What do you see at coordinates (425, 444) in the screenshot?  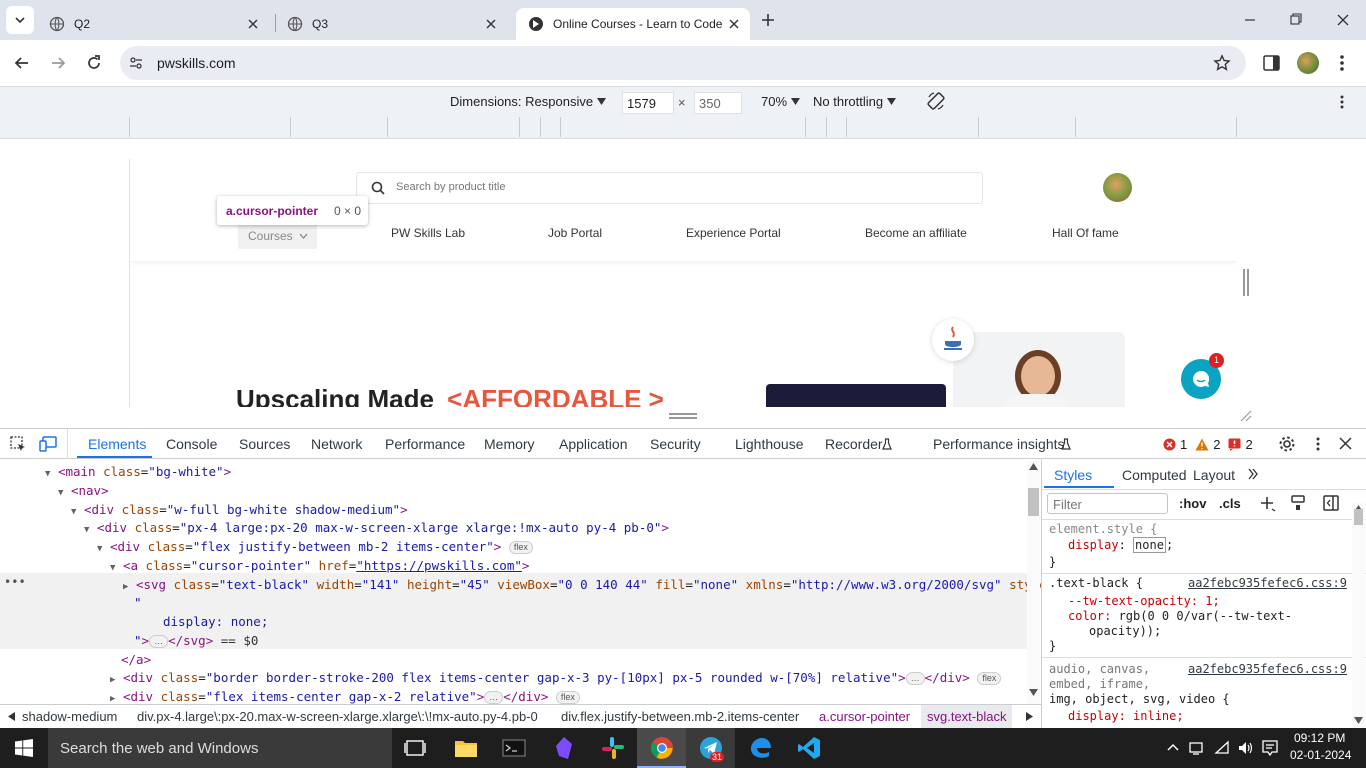 I see `tab-performance: Performance` at bounding box center [425, 444].